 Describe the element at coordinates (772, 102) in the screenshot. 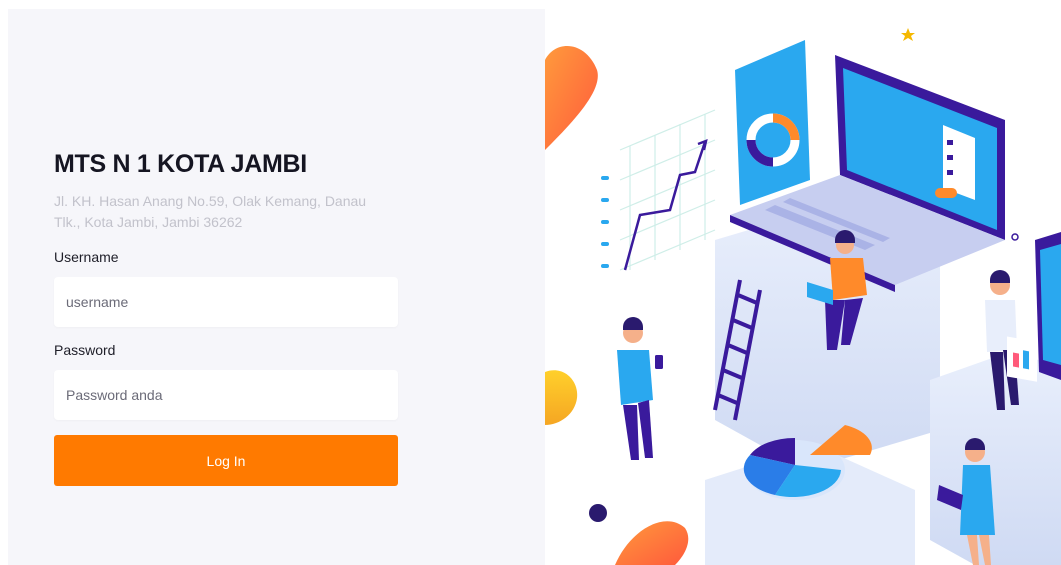

I see `donut-chart-icon` at that location.